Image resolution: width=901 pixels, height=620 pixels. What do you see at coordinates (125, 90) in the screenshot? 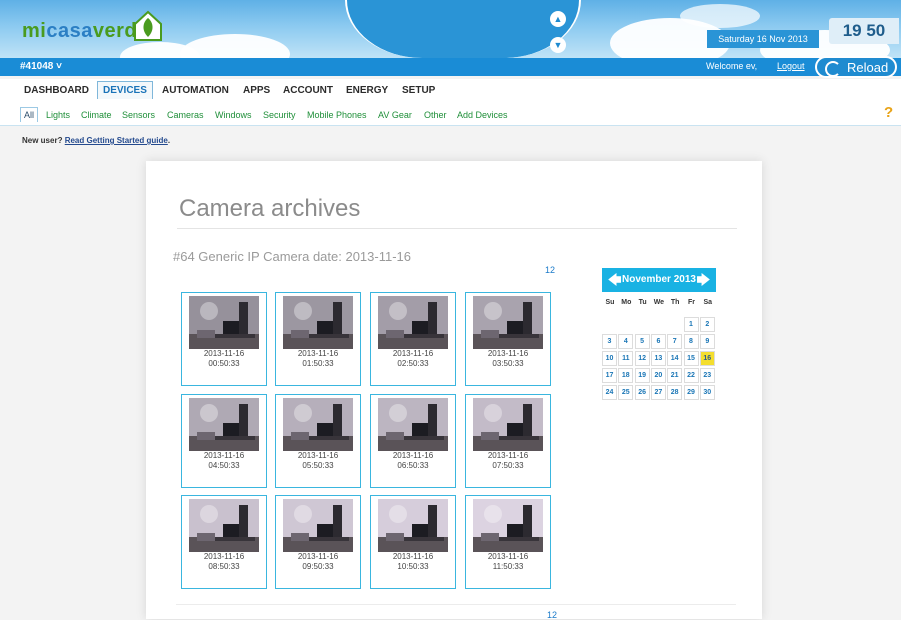
I see `nav-devices: DEVICES` at bounding box center [125, 90].